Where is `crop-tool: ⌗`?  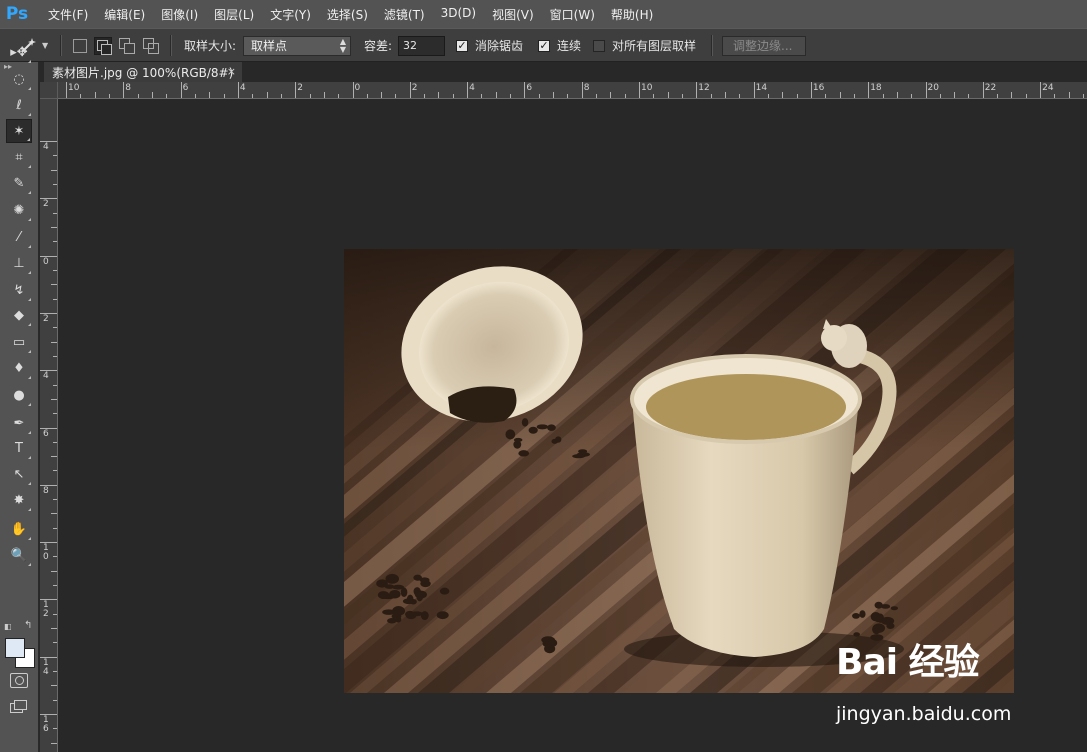 crop-tool: ⌗ is located at coordinates (19, 157).